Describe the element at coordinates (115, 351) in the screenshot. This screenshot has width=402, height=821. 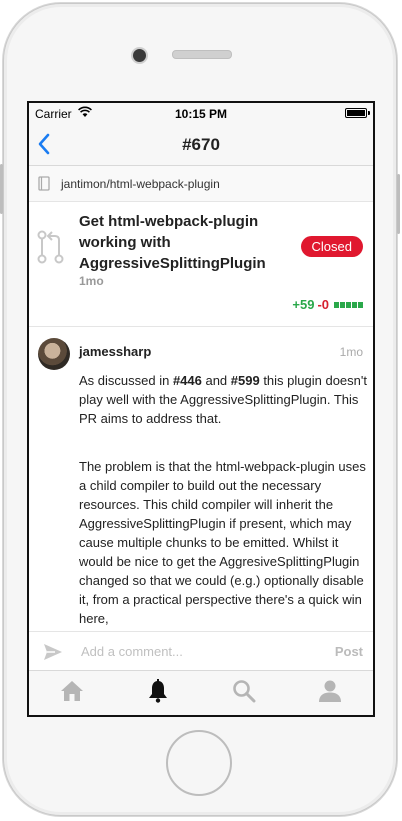
I see `comment-author: jamessharp` at that location.